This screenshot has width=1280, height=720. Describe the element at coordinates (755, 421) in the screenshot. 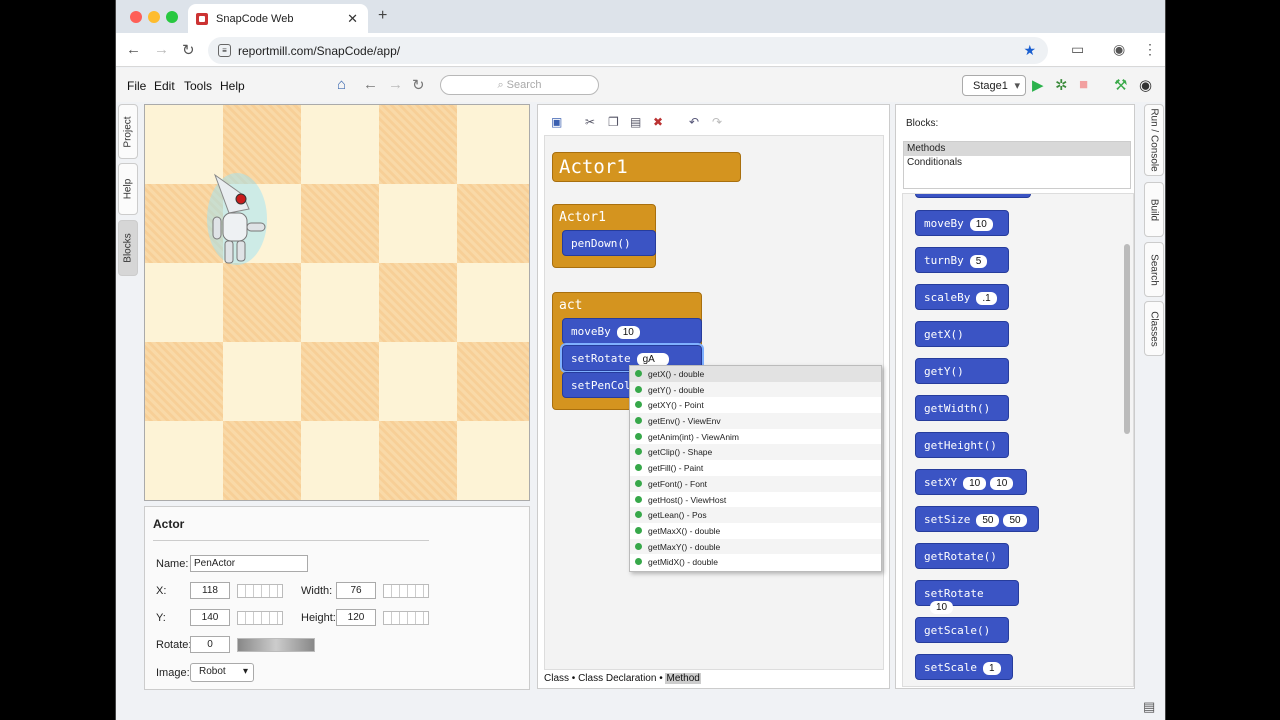

I see `completion-item: getEnv() - ViewEnv` at that location.